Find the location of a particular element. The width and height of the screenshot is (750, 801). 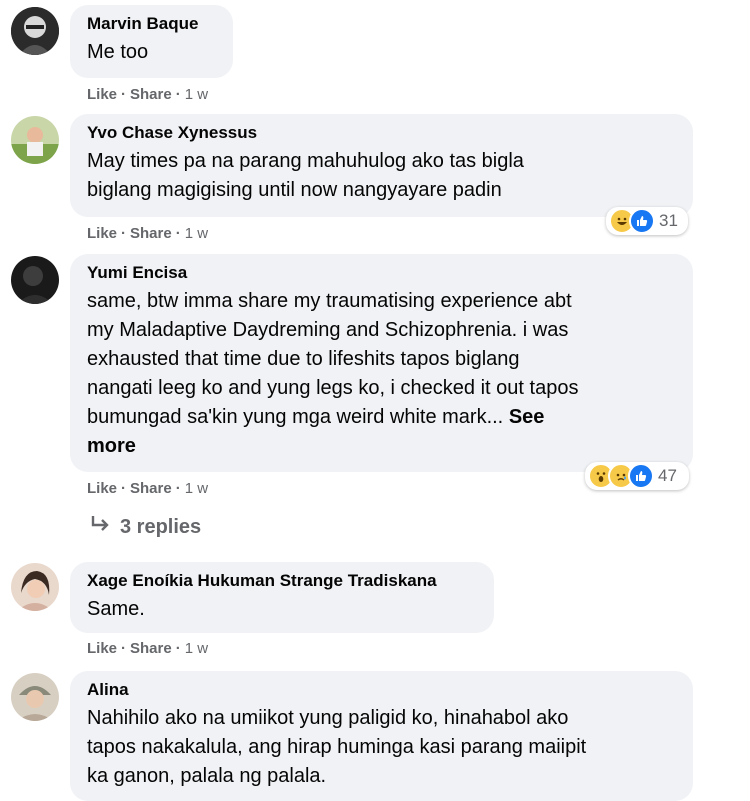

comment-author: Marvin Baque is located at coordinates (152, 24).